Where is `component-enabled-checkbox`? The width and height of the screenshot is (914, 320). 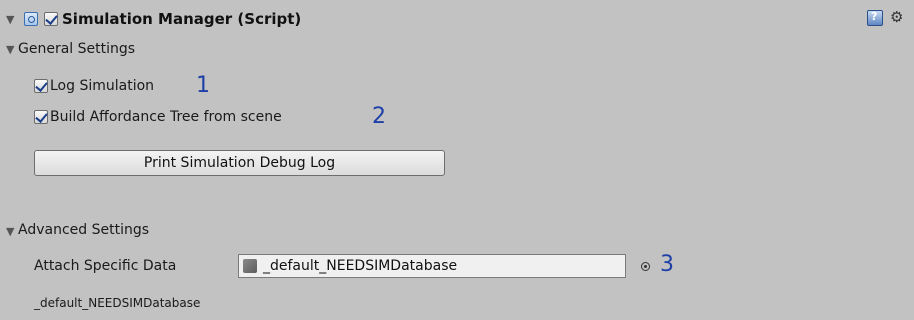
component-enabled-checkbox is located at coordinates (51, 19).